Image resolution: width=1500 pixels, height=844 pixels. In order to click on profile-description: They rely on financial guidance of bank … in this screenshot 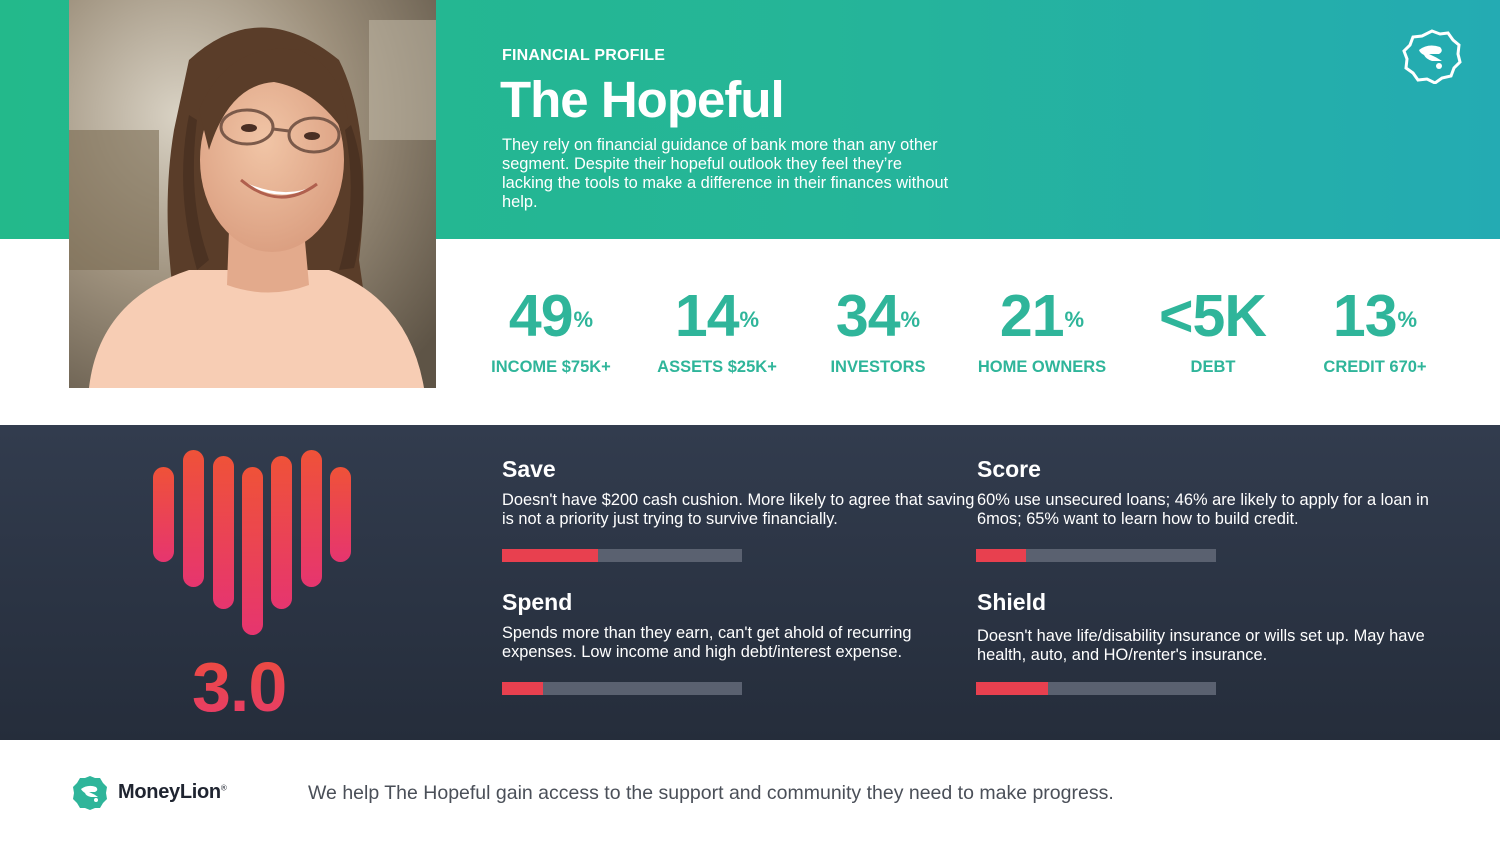, I will do `click(725, 173)`.